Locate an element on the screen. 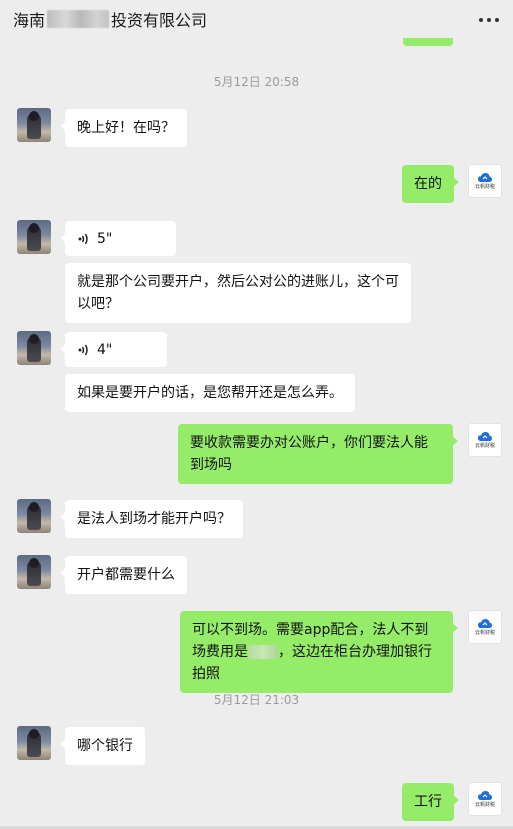 The width and height of the screenshot is (513, 829). chat-title: 海南 投资有限公司 is located at coordinates (110, 19).